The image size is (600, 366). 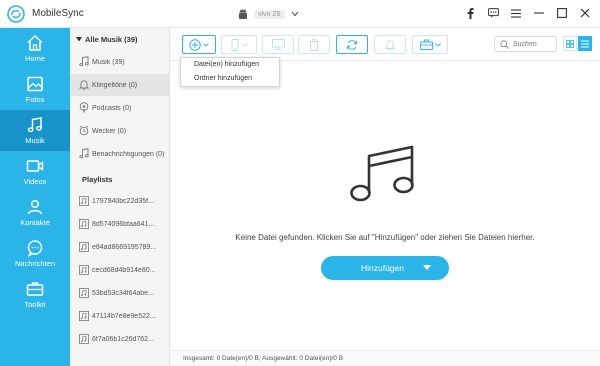 I want to click on app-title: MobileSync, so click(x=58, y=13).